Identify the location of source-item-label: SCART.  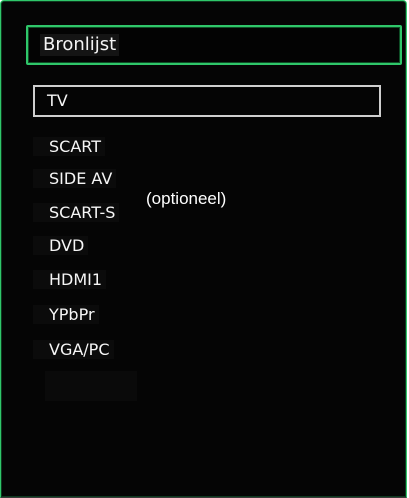
(69, 146).